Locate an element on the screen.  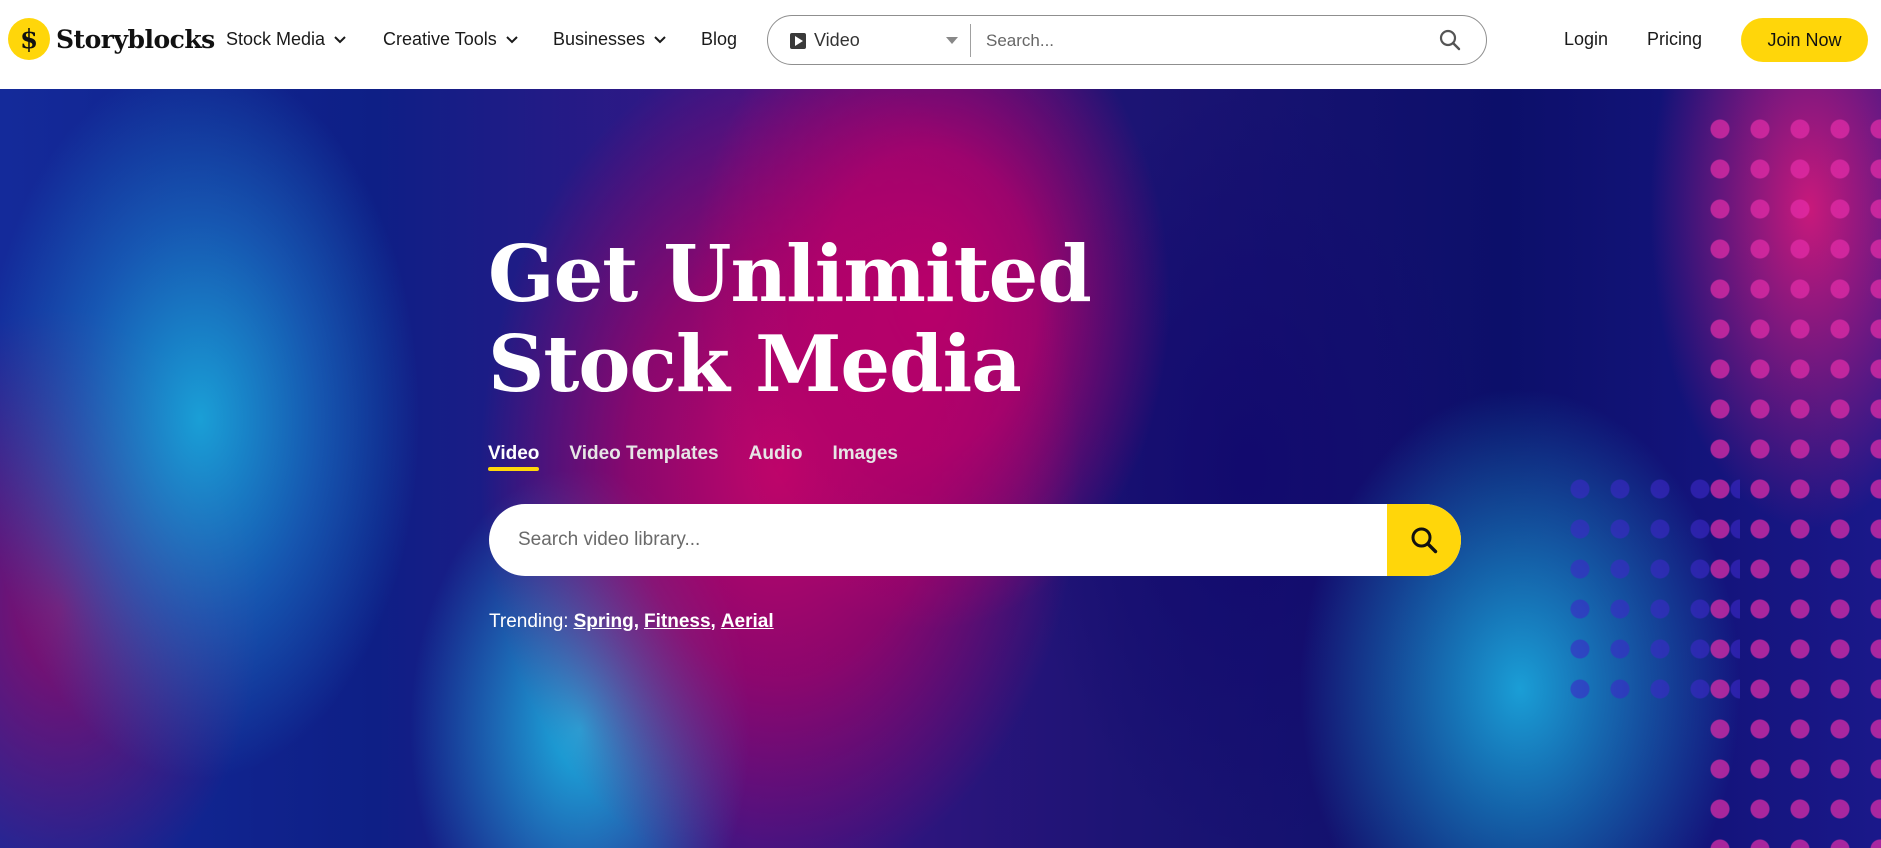
trending-label: Trending: is located at coordinates (529, 621).